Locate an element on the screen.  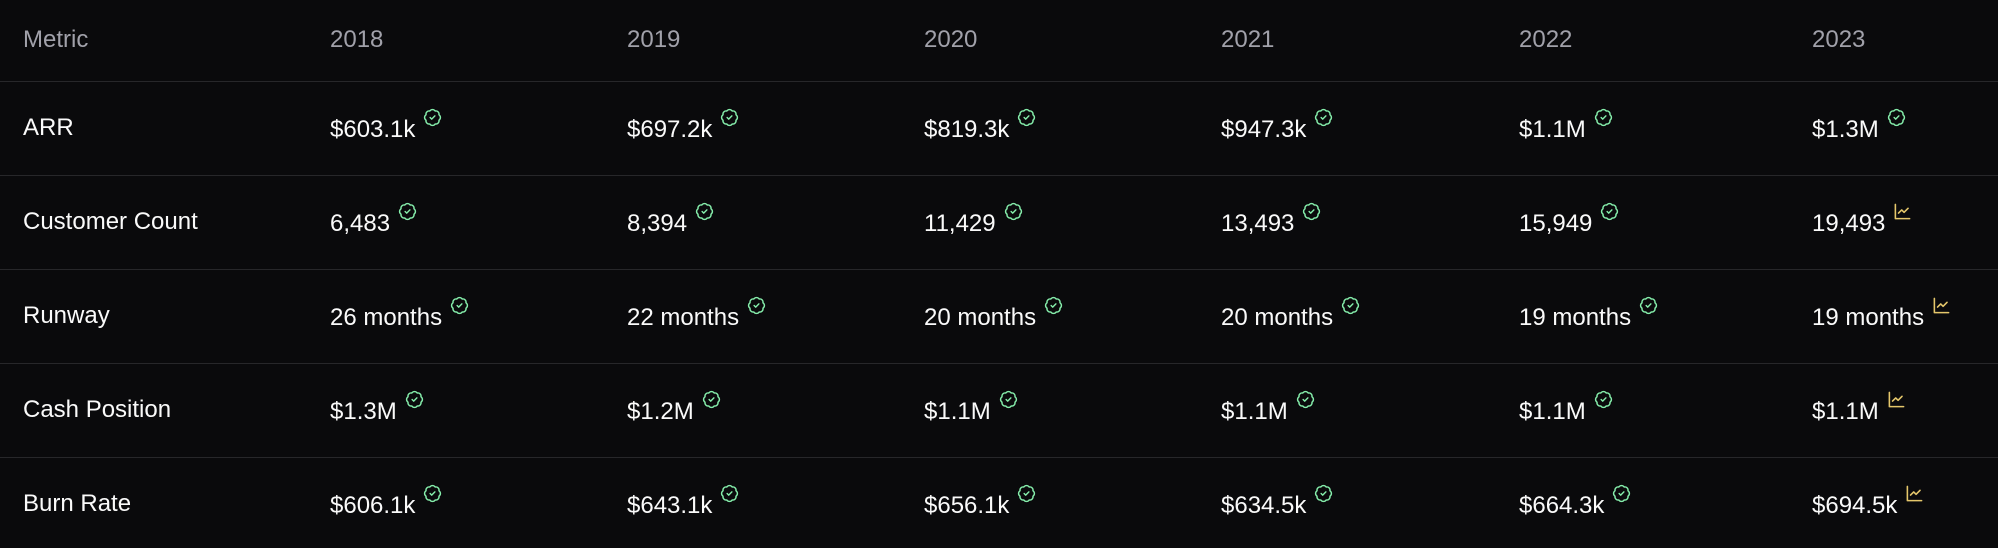
column-header-metric: Metric is located at coordinates (153, 41).